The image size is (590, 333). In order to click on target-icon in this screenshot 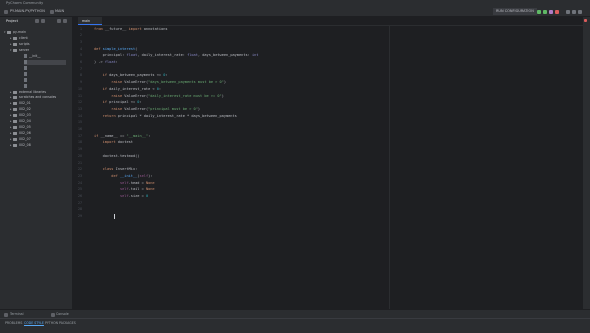, I will do `click(37, 21)`.